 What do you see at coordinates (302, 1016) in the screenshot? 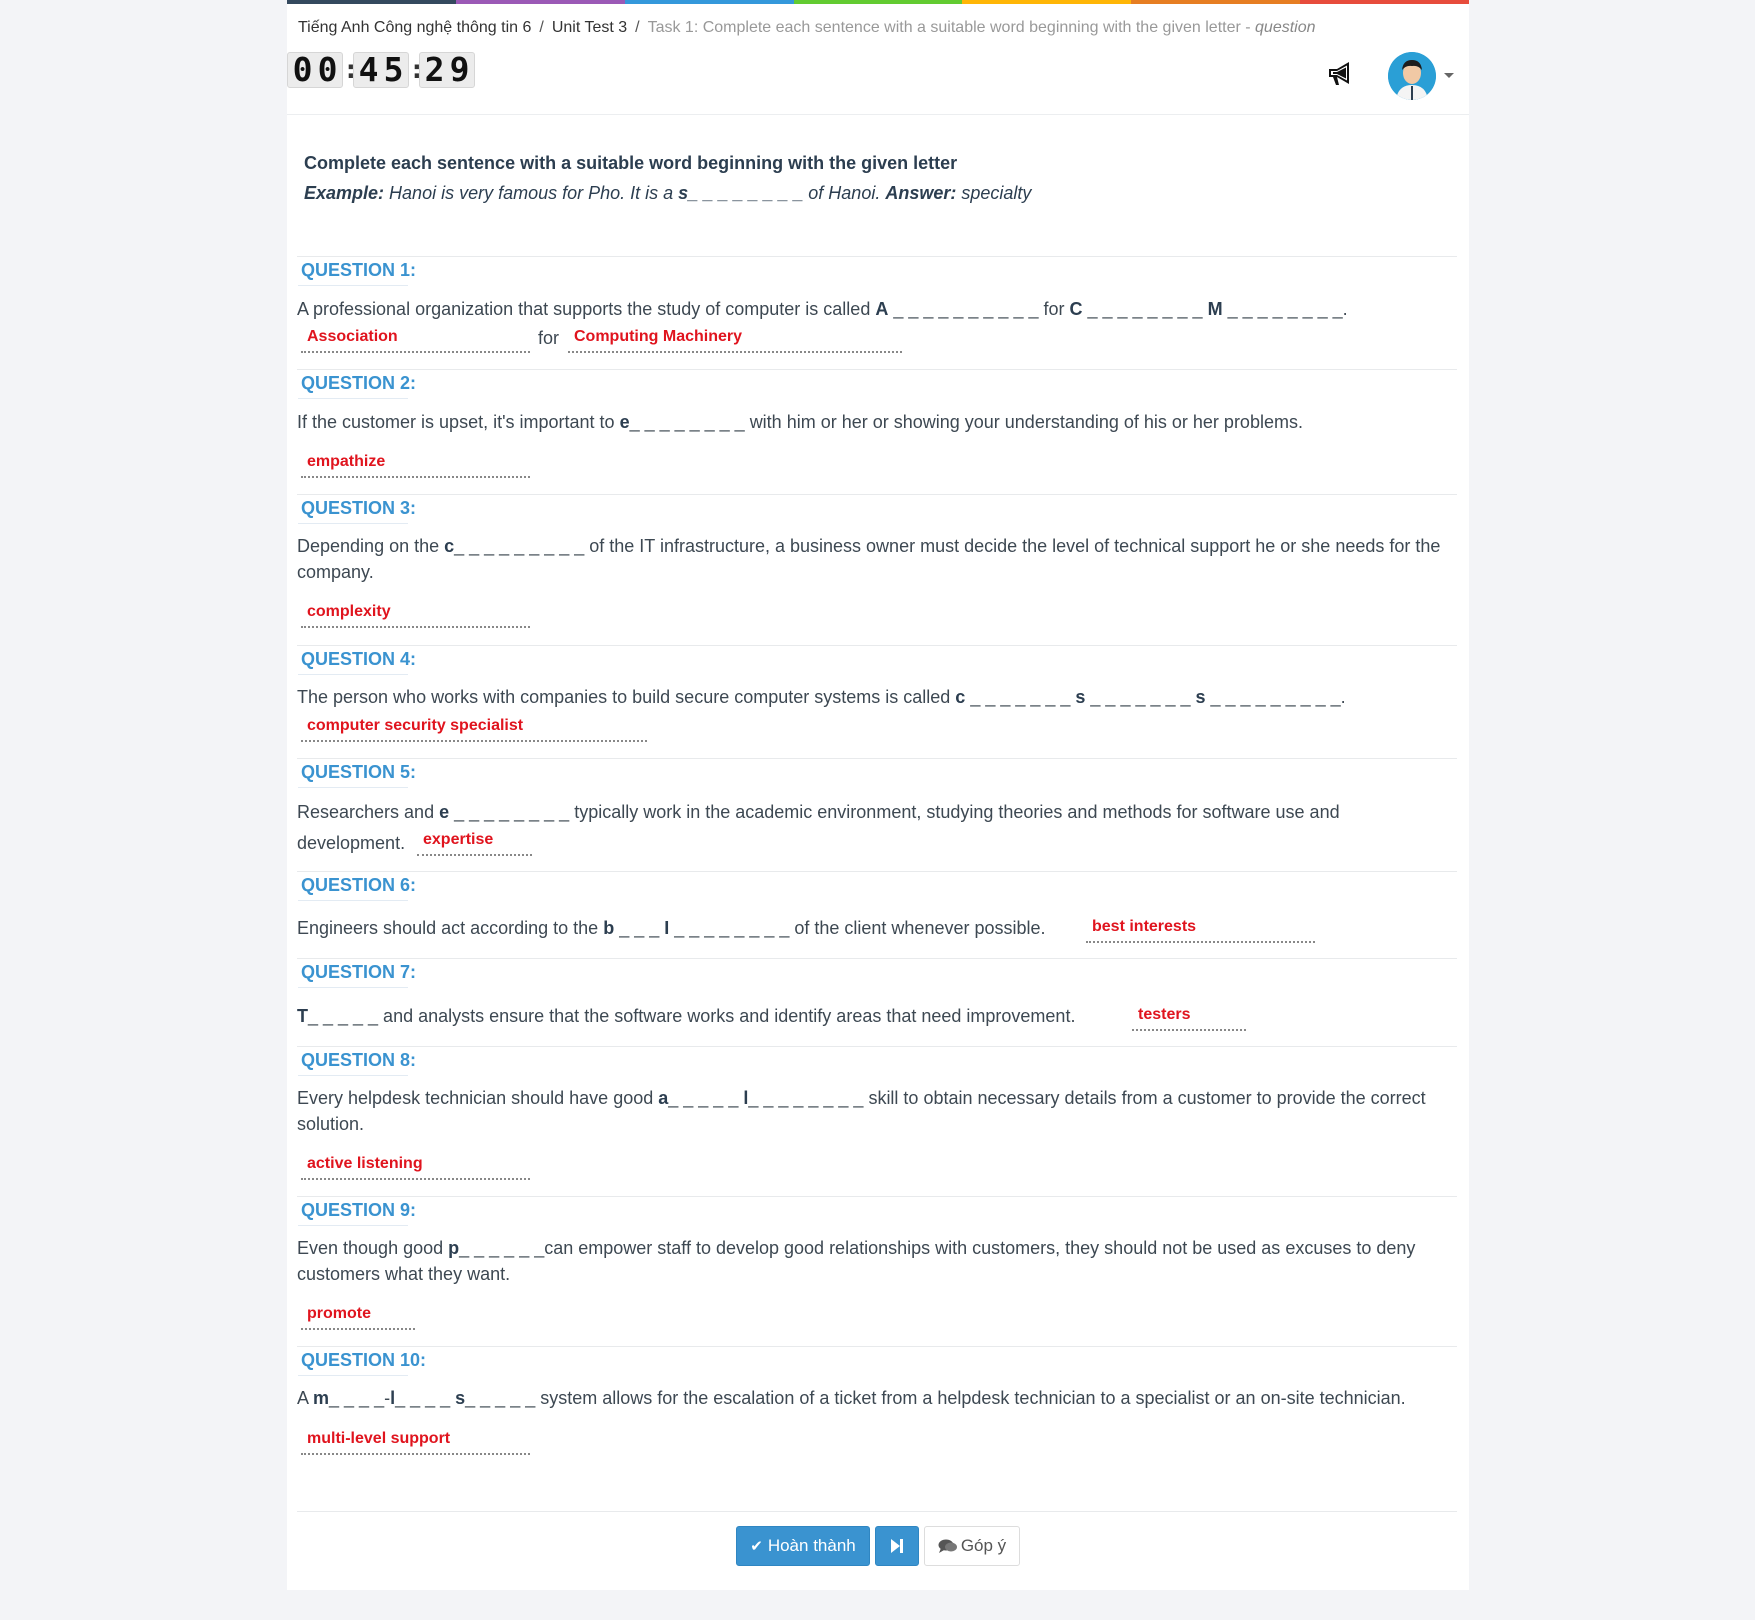
I see `hint-letter: T` at bounding box center [302, 1016].